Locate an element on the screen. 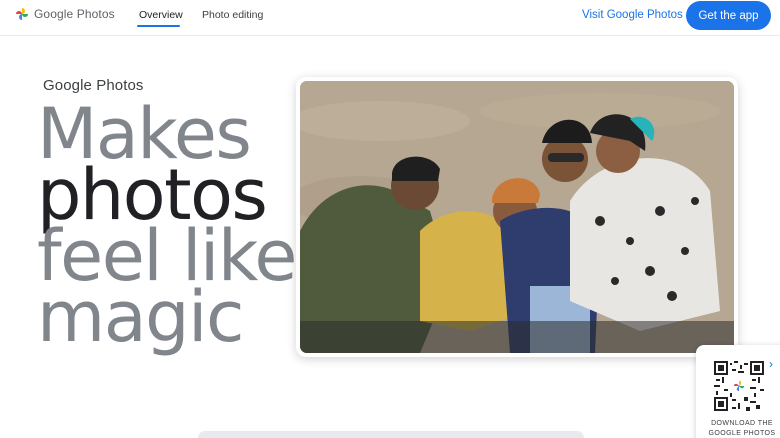 The height and width of the screenshot is (438, 780). chevron-right-icon: › is located at coordinates (771, 364).